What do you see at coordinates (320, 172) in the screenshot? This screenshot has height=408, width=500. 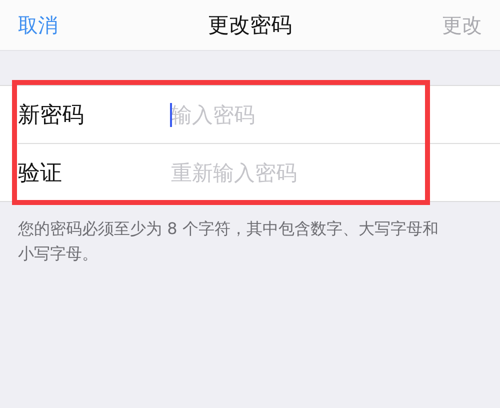 I see `password-field: 重新输入密码` at bounding box center [320, 172].